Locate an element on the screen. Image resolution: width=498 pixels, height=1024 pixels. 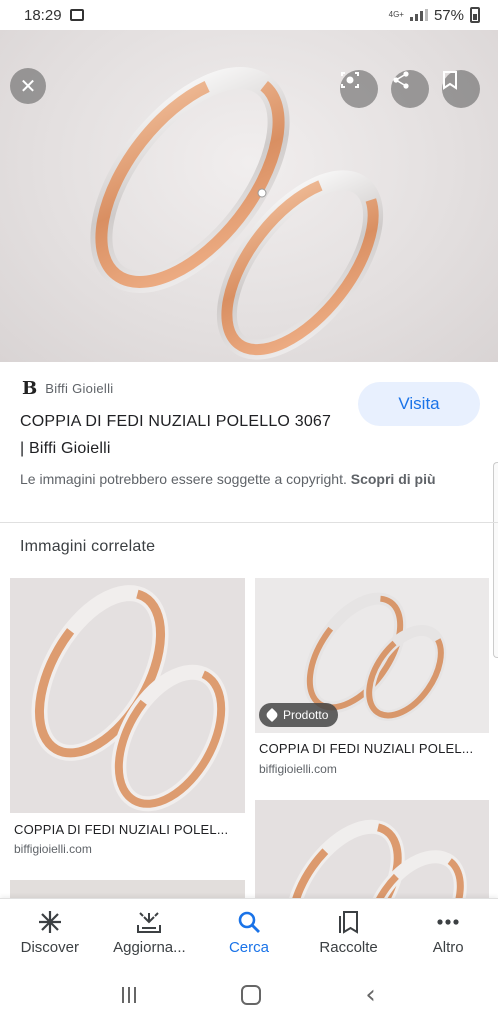
tag-icon is located at coordinates (272, 715).